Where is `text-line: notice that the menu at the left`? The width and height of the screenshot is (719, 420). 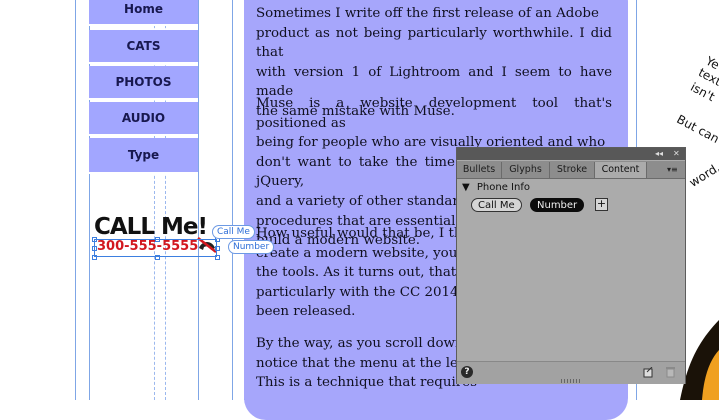
text-line: notice that the menu at the left is located at coordinates (362, 363).